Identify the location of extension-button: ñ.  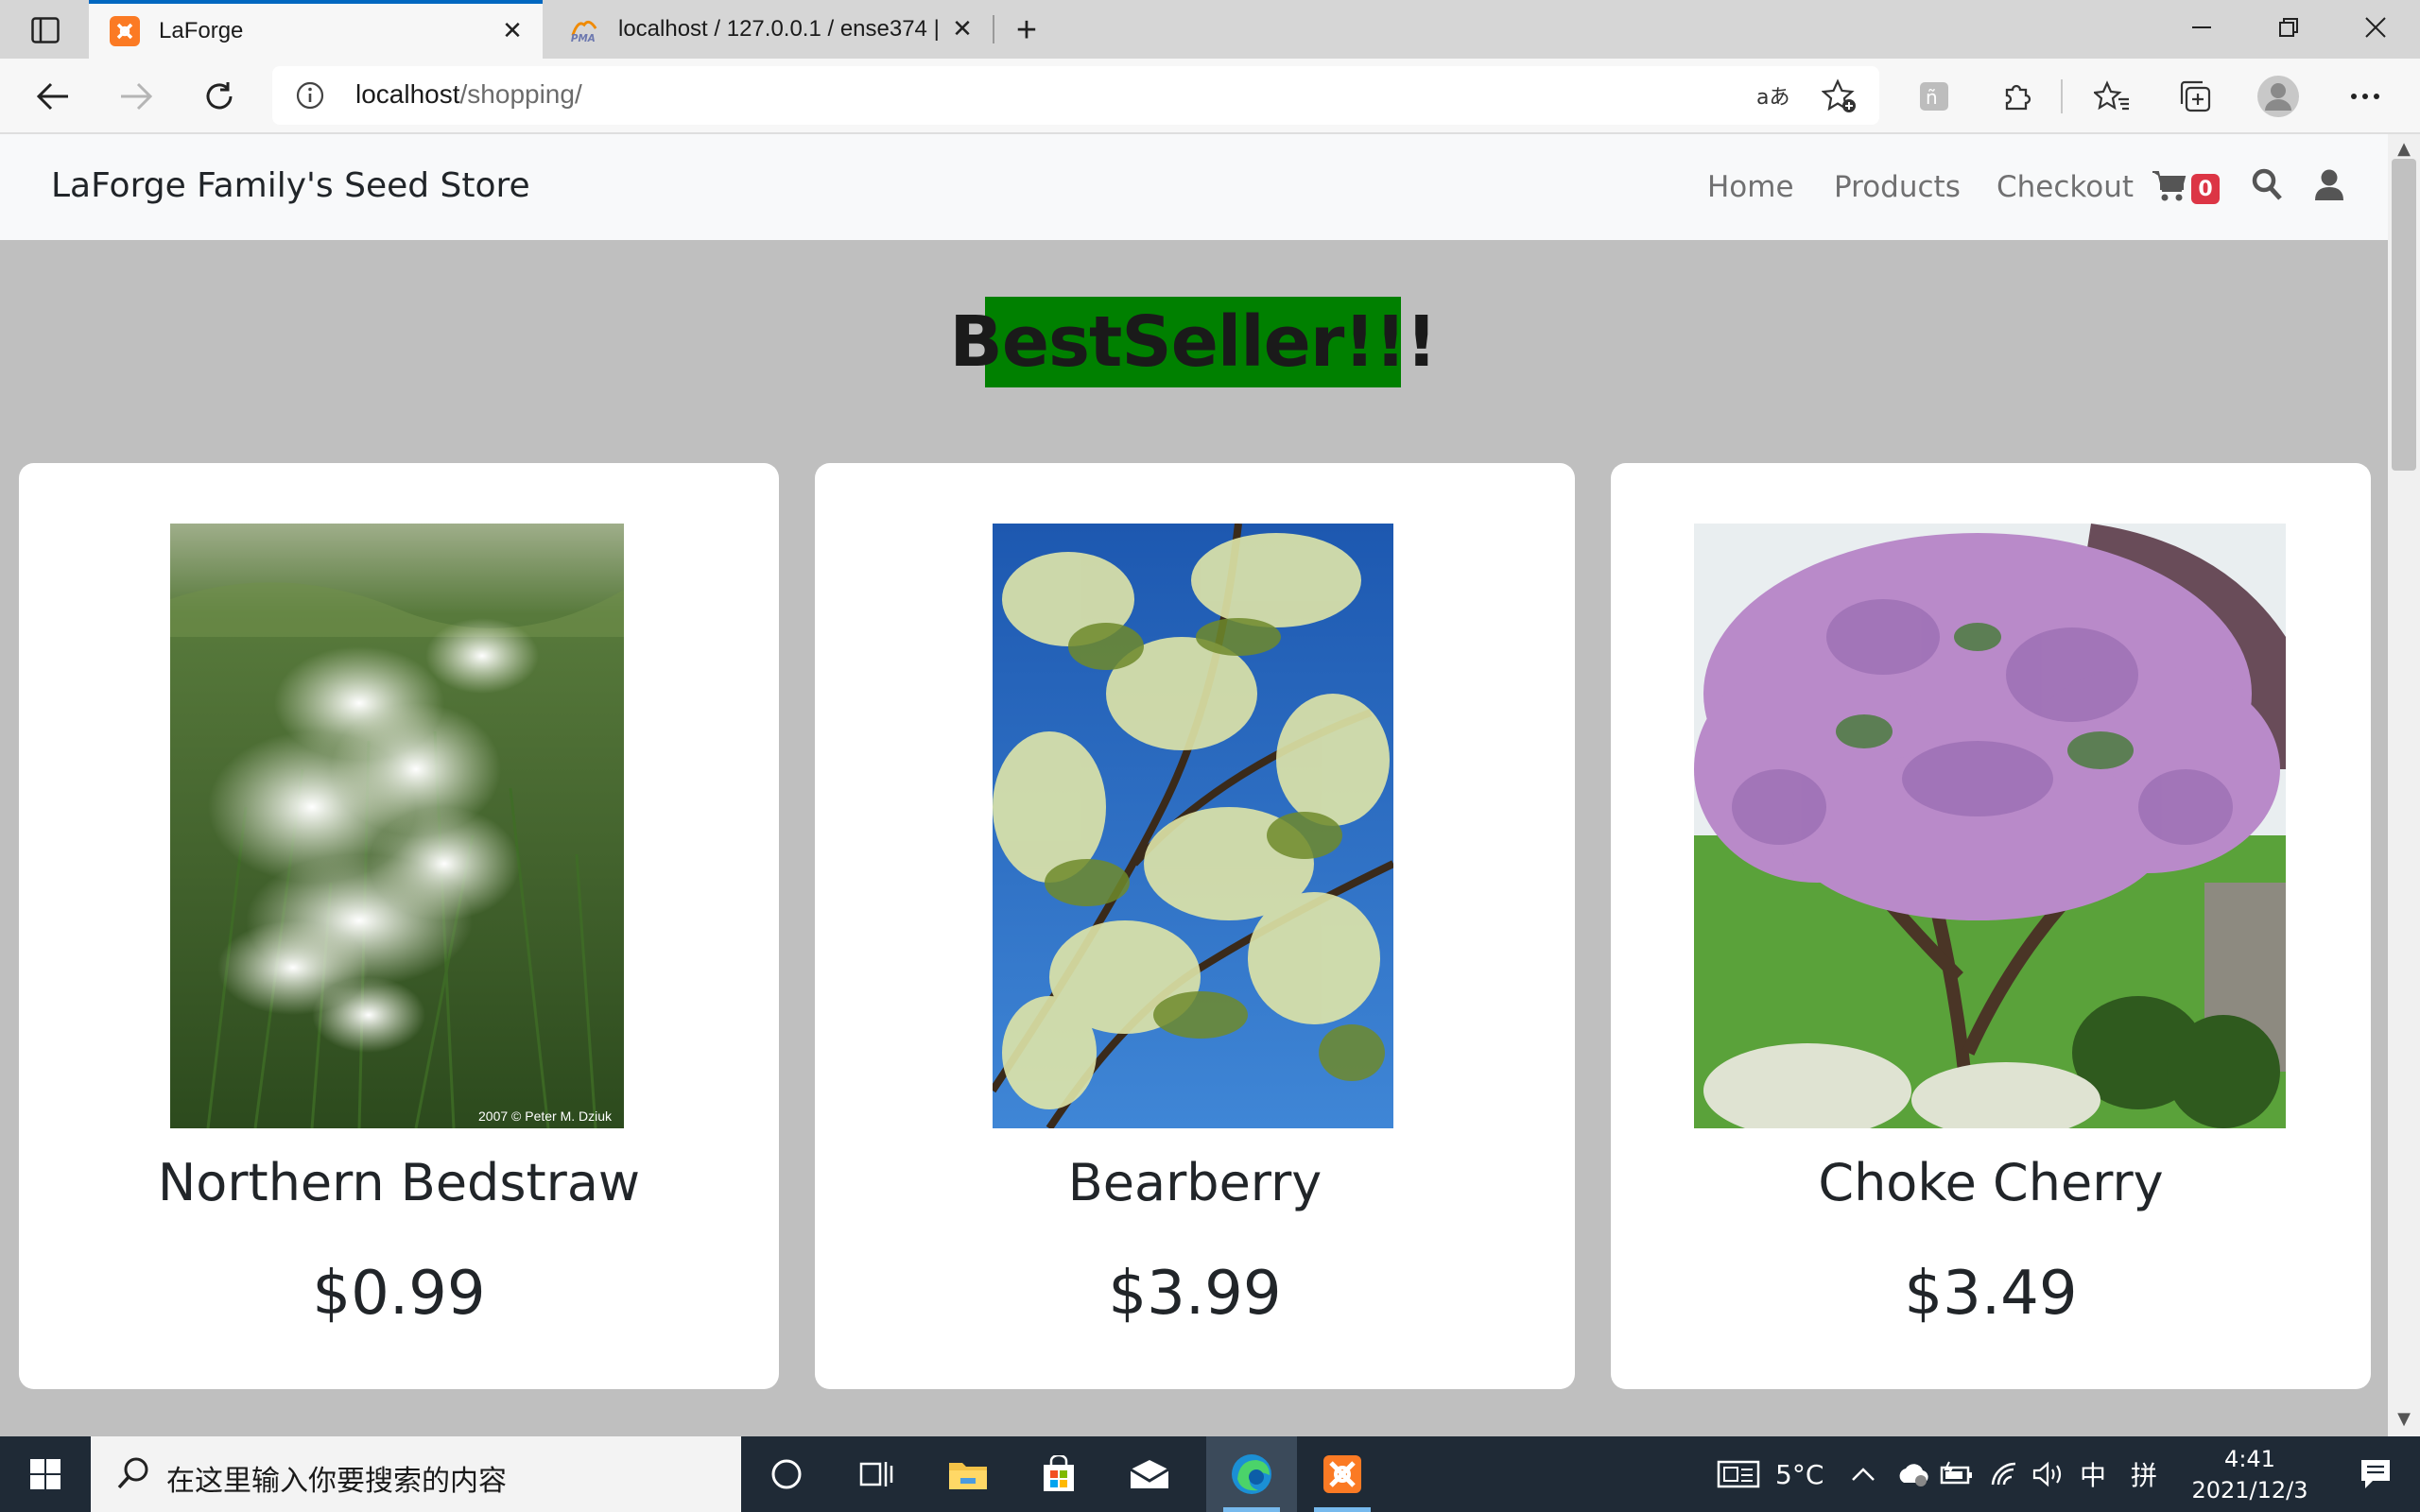
(1935, 96).